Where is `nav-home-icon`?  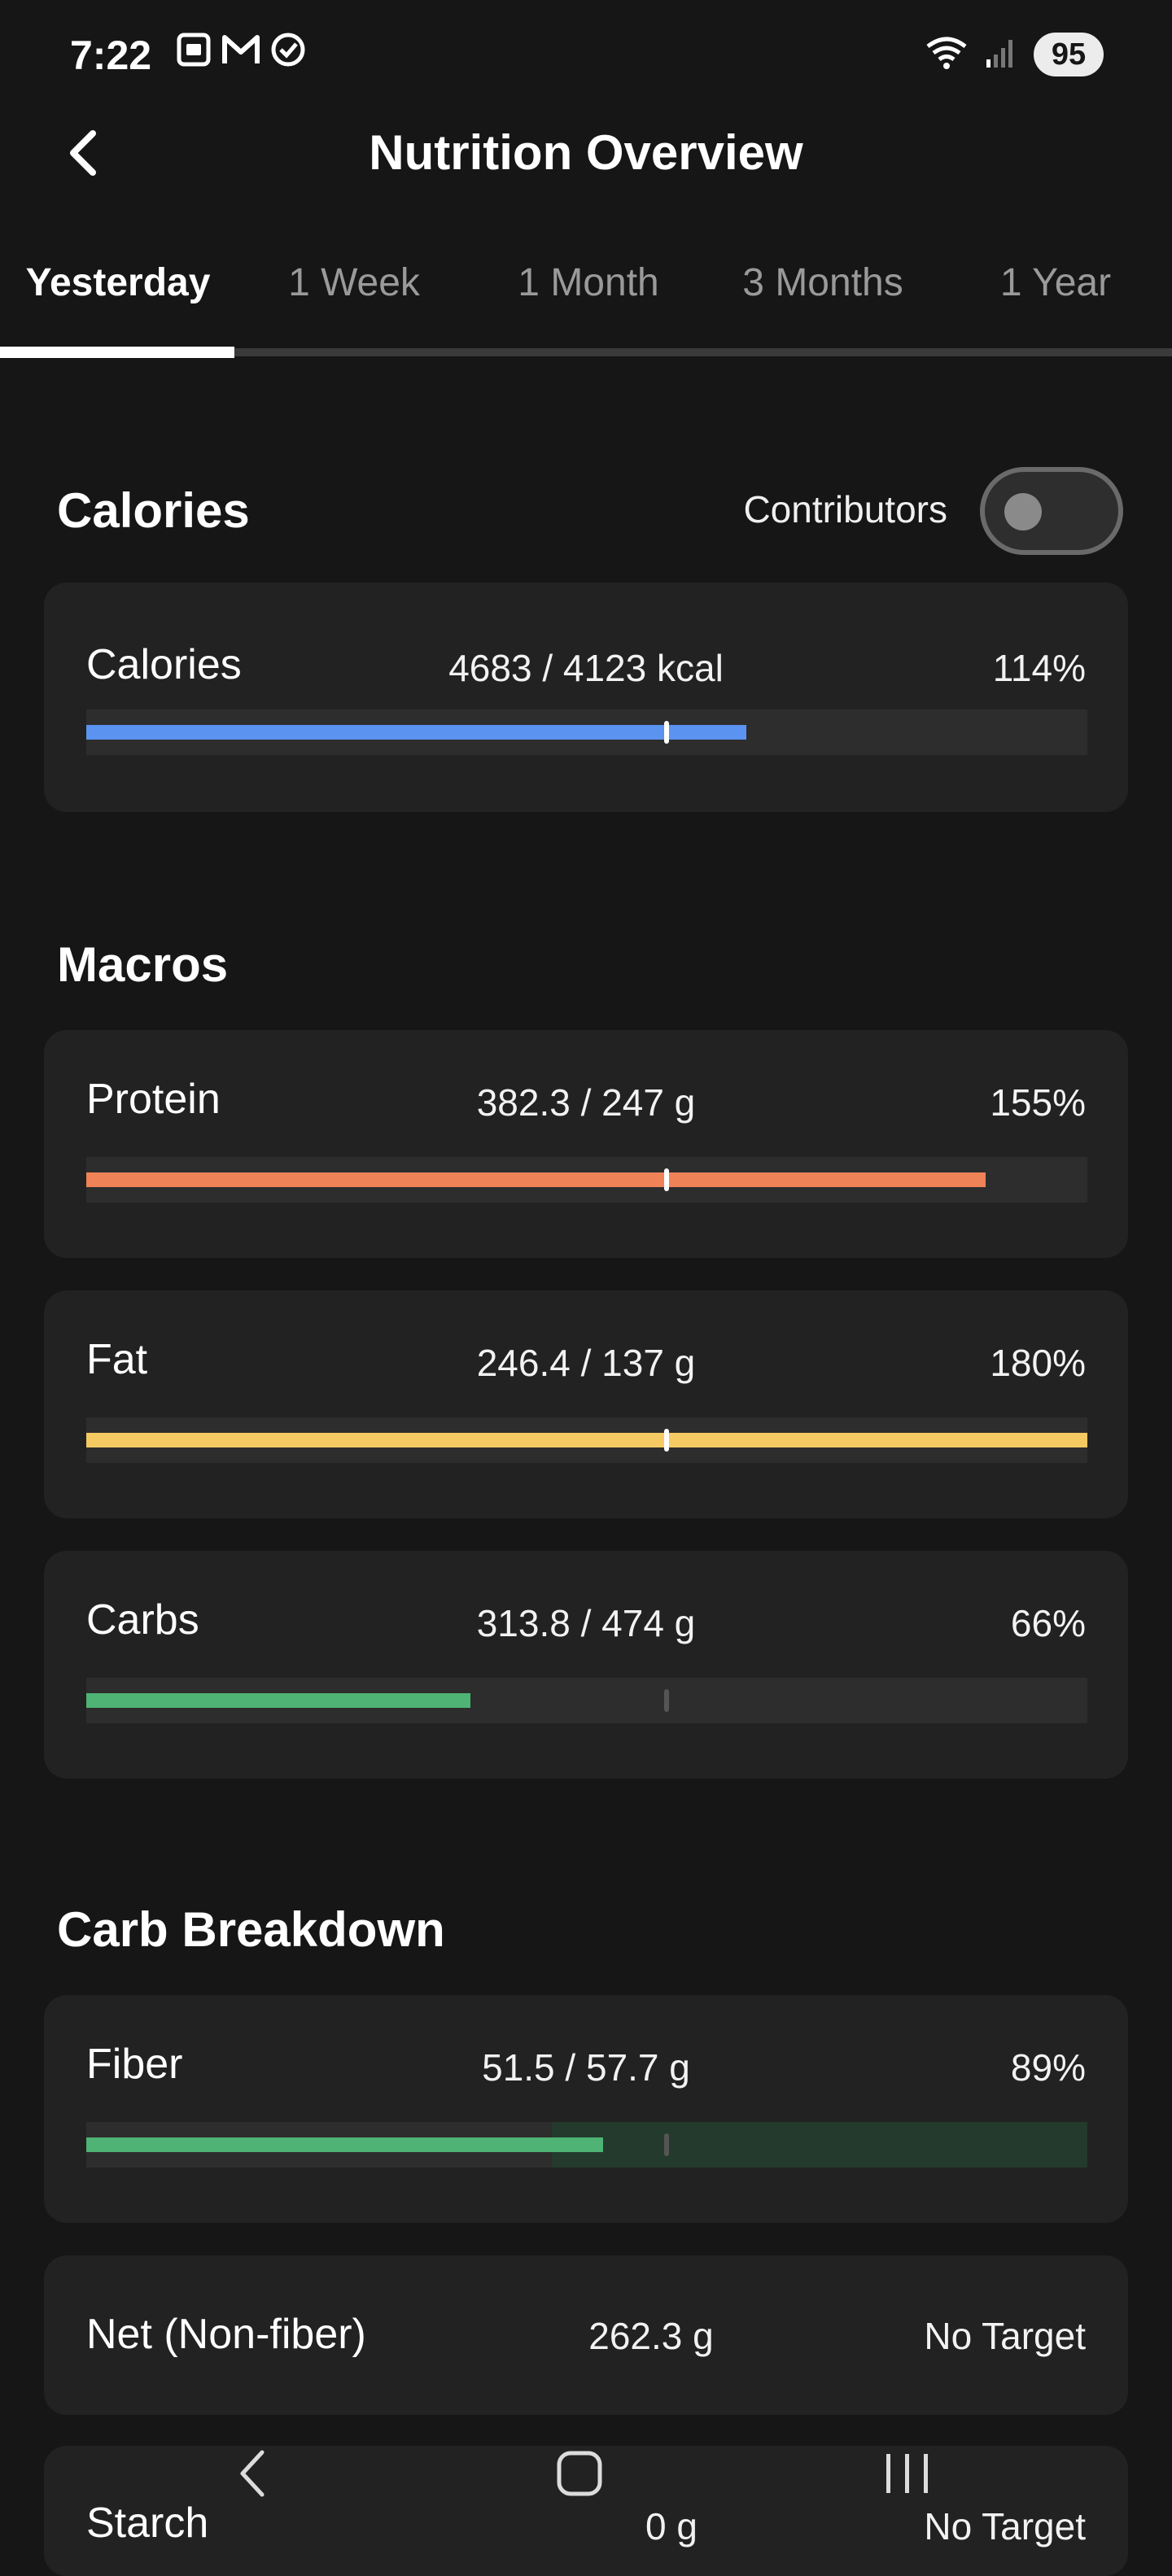 nav-home-icon is located at coordinates (579, 2473).